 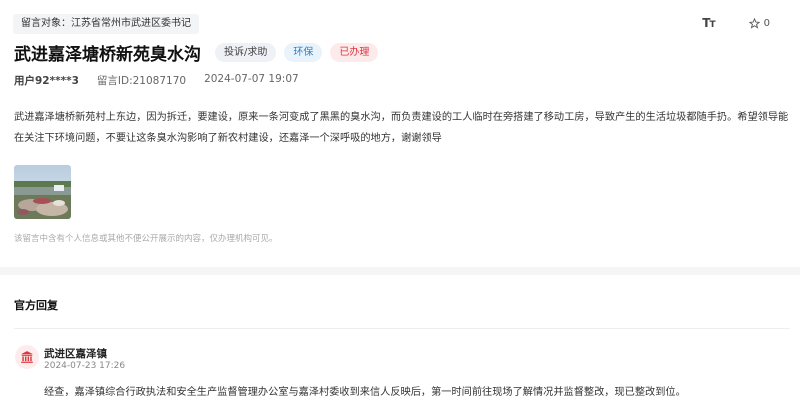 I want to click on domain-tag: 环保, so click(x=303, y=52).